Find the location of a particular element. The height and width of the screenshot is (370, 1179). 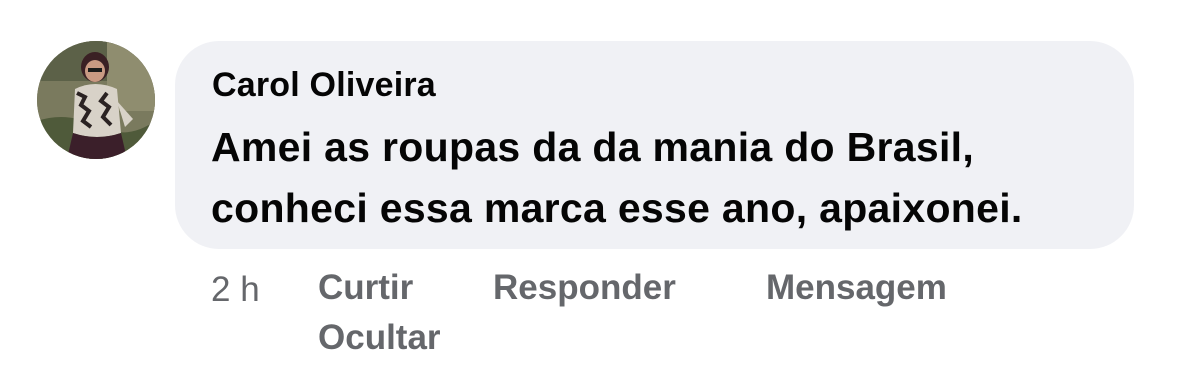

comment-text-line: conheci essa marca esse ano, apaixonei. is located at coordinates (617, 208).